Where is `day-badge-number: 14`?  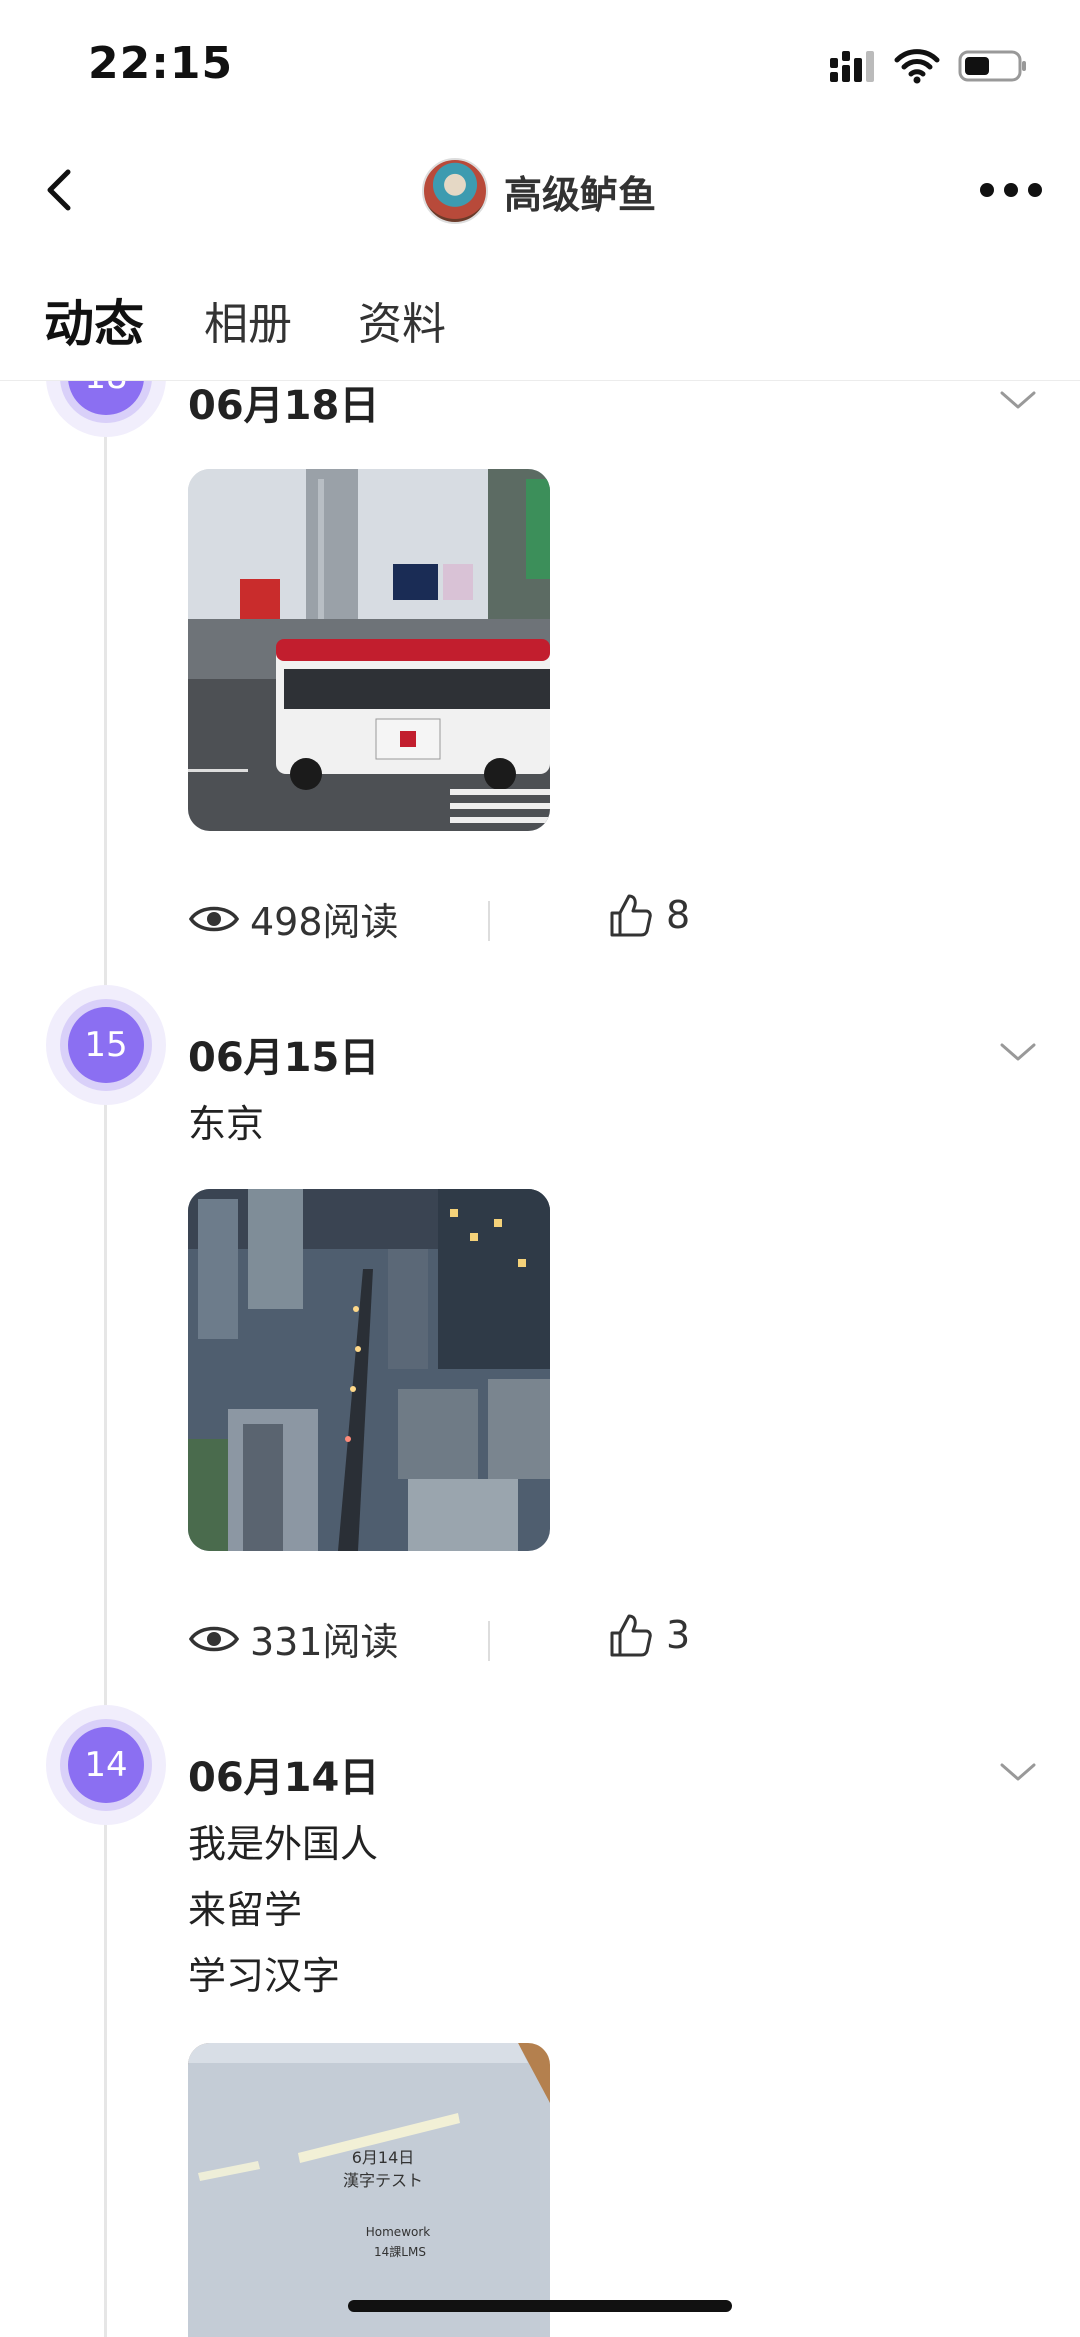 day-badge-number: 14 is located at coordinates (106, 1765).